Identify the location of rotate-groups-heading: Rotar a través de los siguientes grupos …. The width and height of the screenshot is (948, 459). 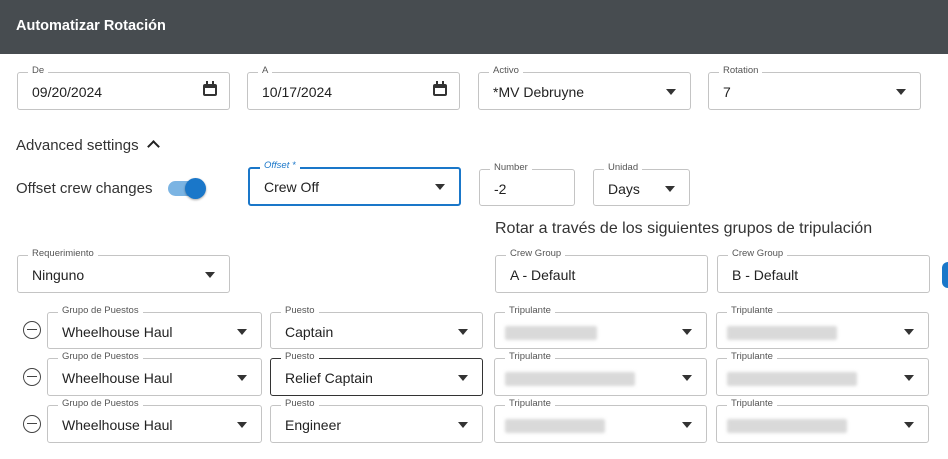
(684, 228).